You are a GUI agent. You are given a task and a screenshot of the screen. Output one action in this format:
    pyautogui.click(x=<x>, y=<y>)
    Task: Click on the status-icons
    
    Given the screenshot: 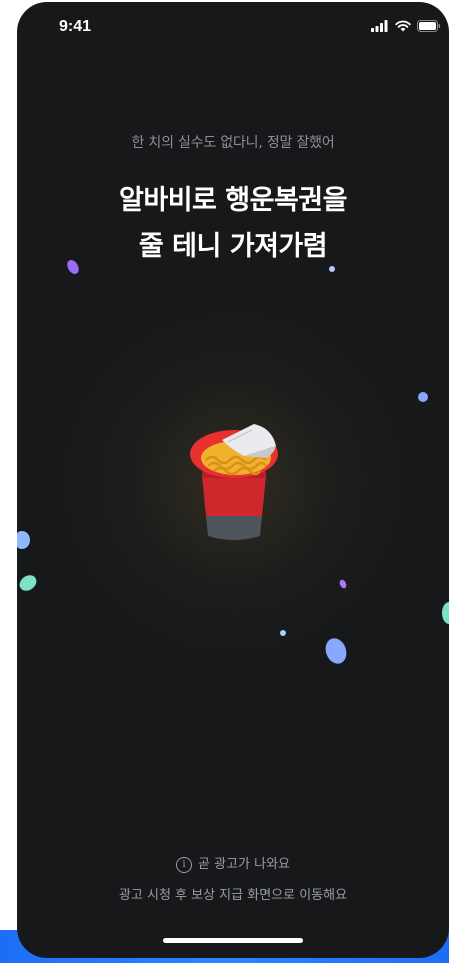 What is the action you would take?
    pyautogui.click(x=406, y=26)
    